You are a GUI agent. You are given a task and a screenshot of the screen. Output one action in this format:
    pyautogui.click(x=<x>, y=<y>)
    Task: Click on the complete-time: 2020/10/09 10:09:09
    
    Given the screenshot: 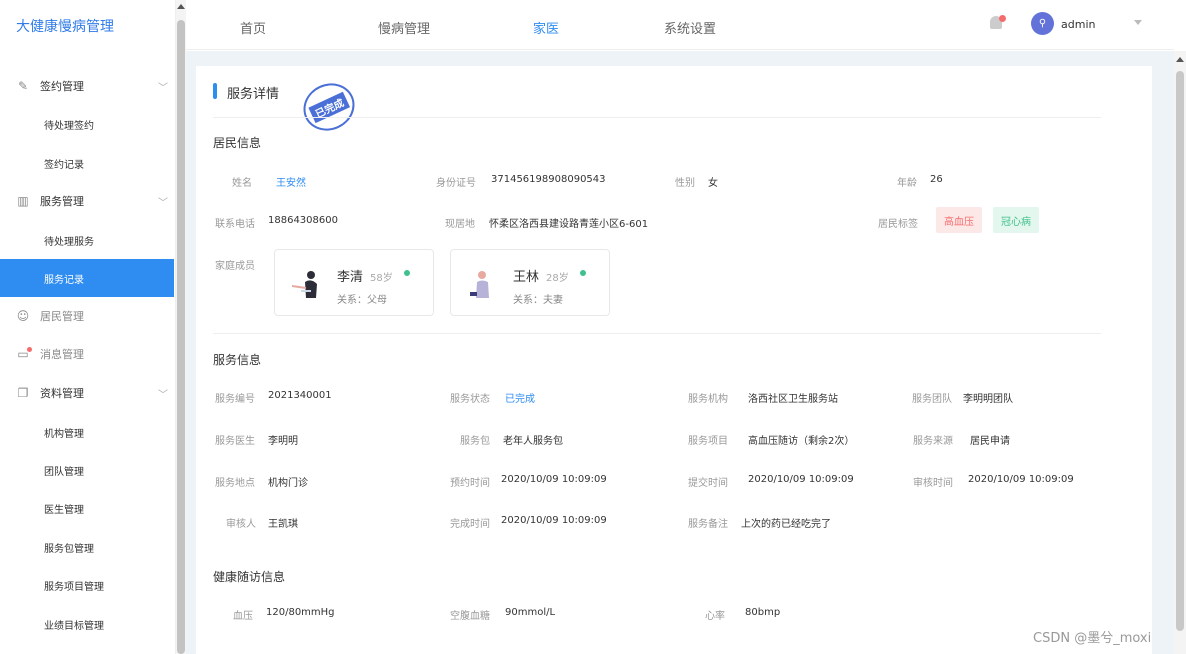 What is the action you would take?
    pyautogui.click(x=554, y=520)
    